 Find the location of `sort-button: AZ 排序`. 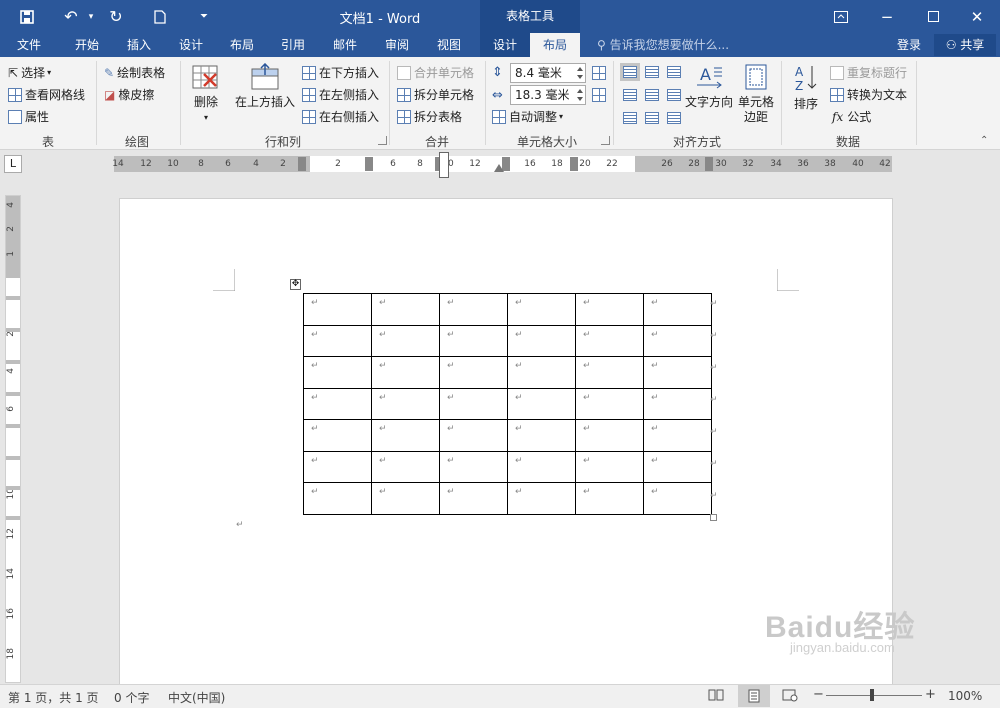

sort-button: AZ 排序 is located at coordinates (806, 87).